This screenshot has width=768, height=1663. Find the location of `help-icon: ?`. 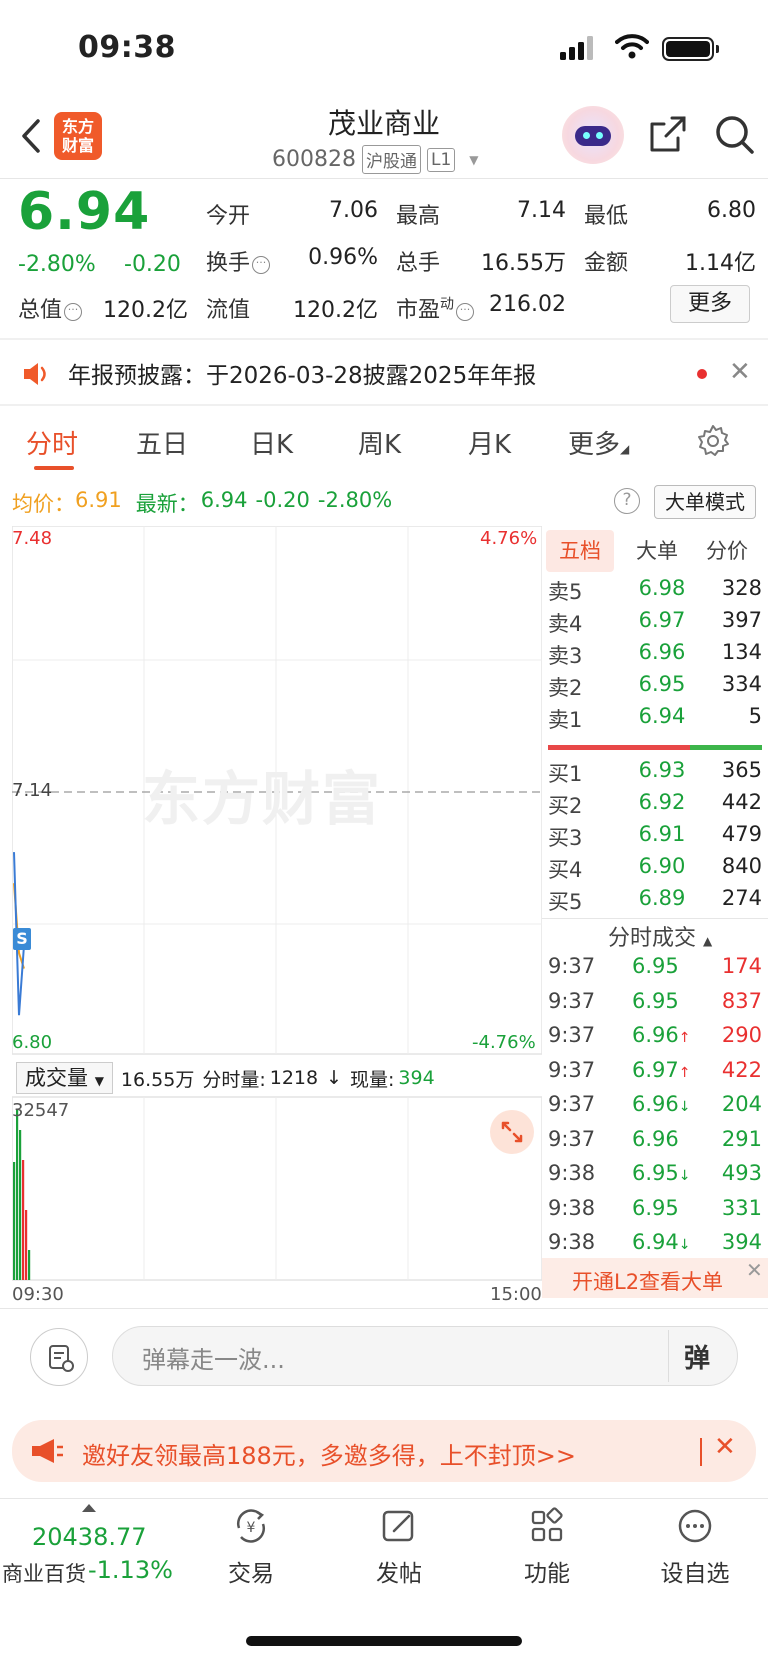

help-icon: ? is located at coordinates (627, 501).